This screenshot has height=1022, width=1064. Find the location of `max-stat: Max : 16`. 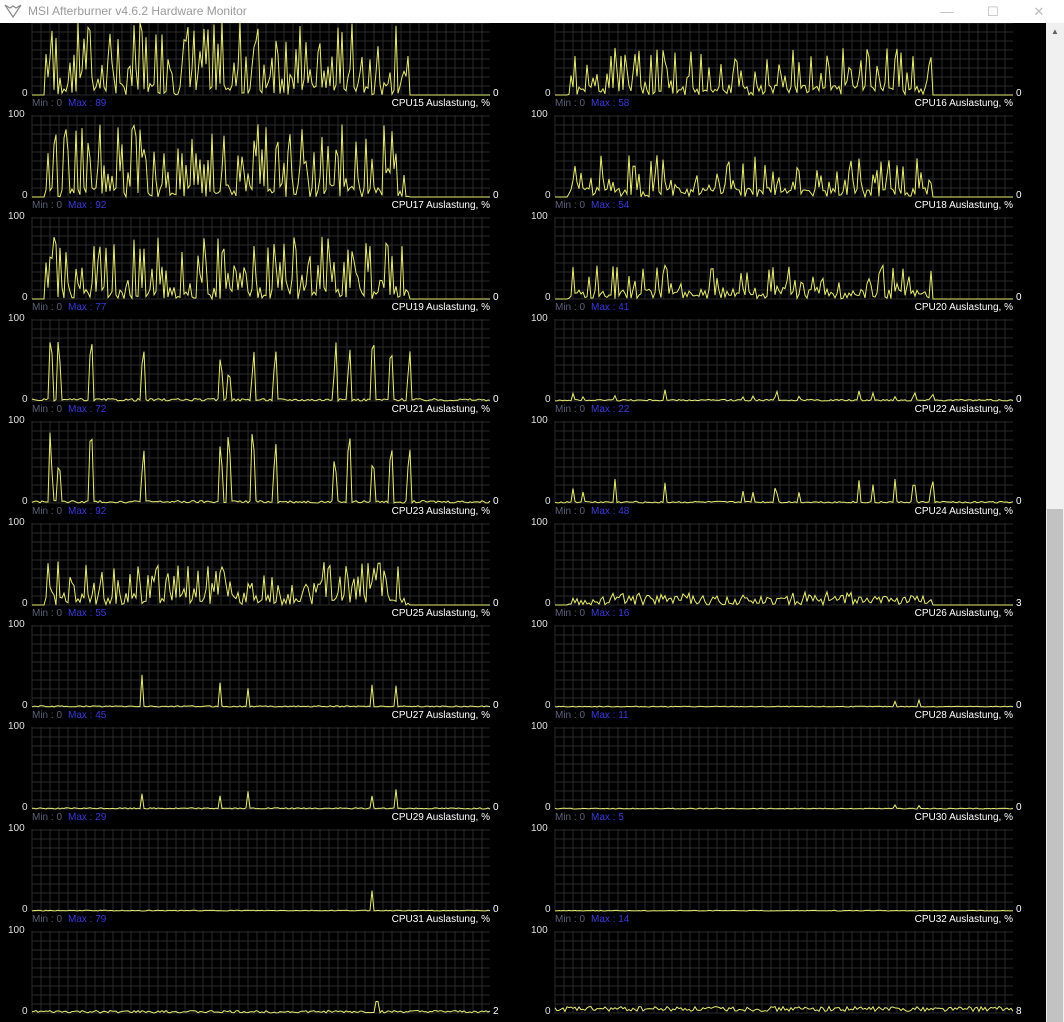

max-stat: Max : 16 is located at coordinates (610, 613).